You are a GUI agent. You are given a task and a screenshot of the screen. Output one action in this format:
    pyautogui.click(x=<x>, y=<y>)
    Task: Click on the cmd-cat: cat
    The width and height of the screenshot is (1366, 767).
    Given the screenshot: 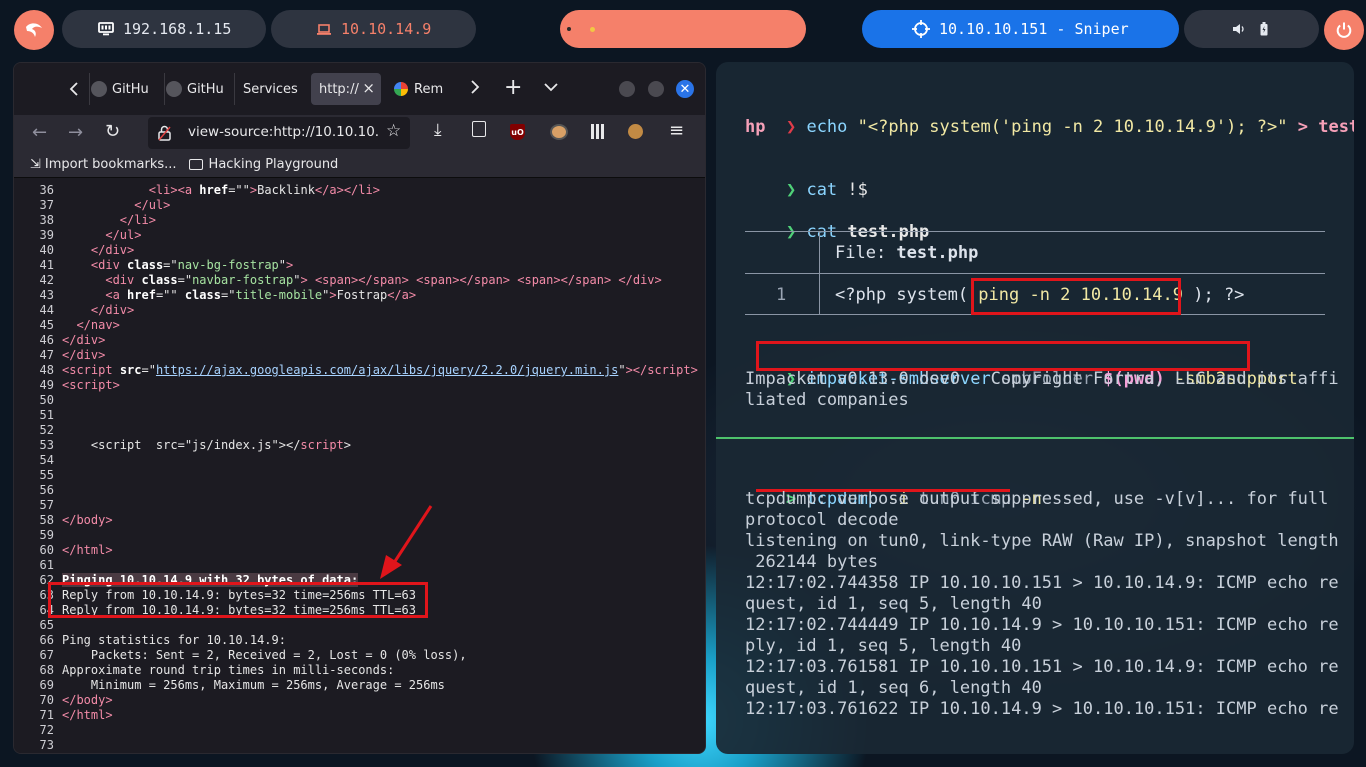 What is the action you would take?
    pyautogui.click(x=822, y=190)
    